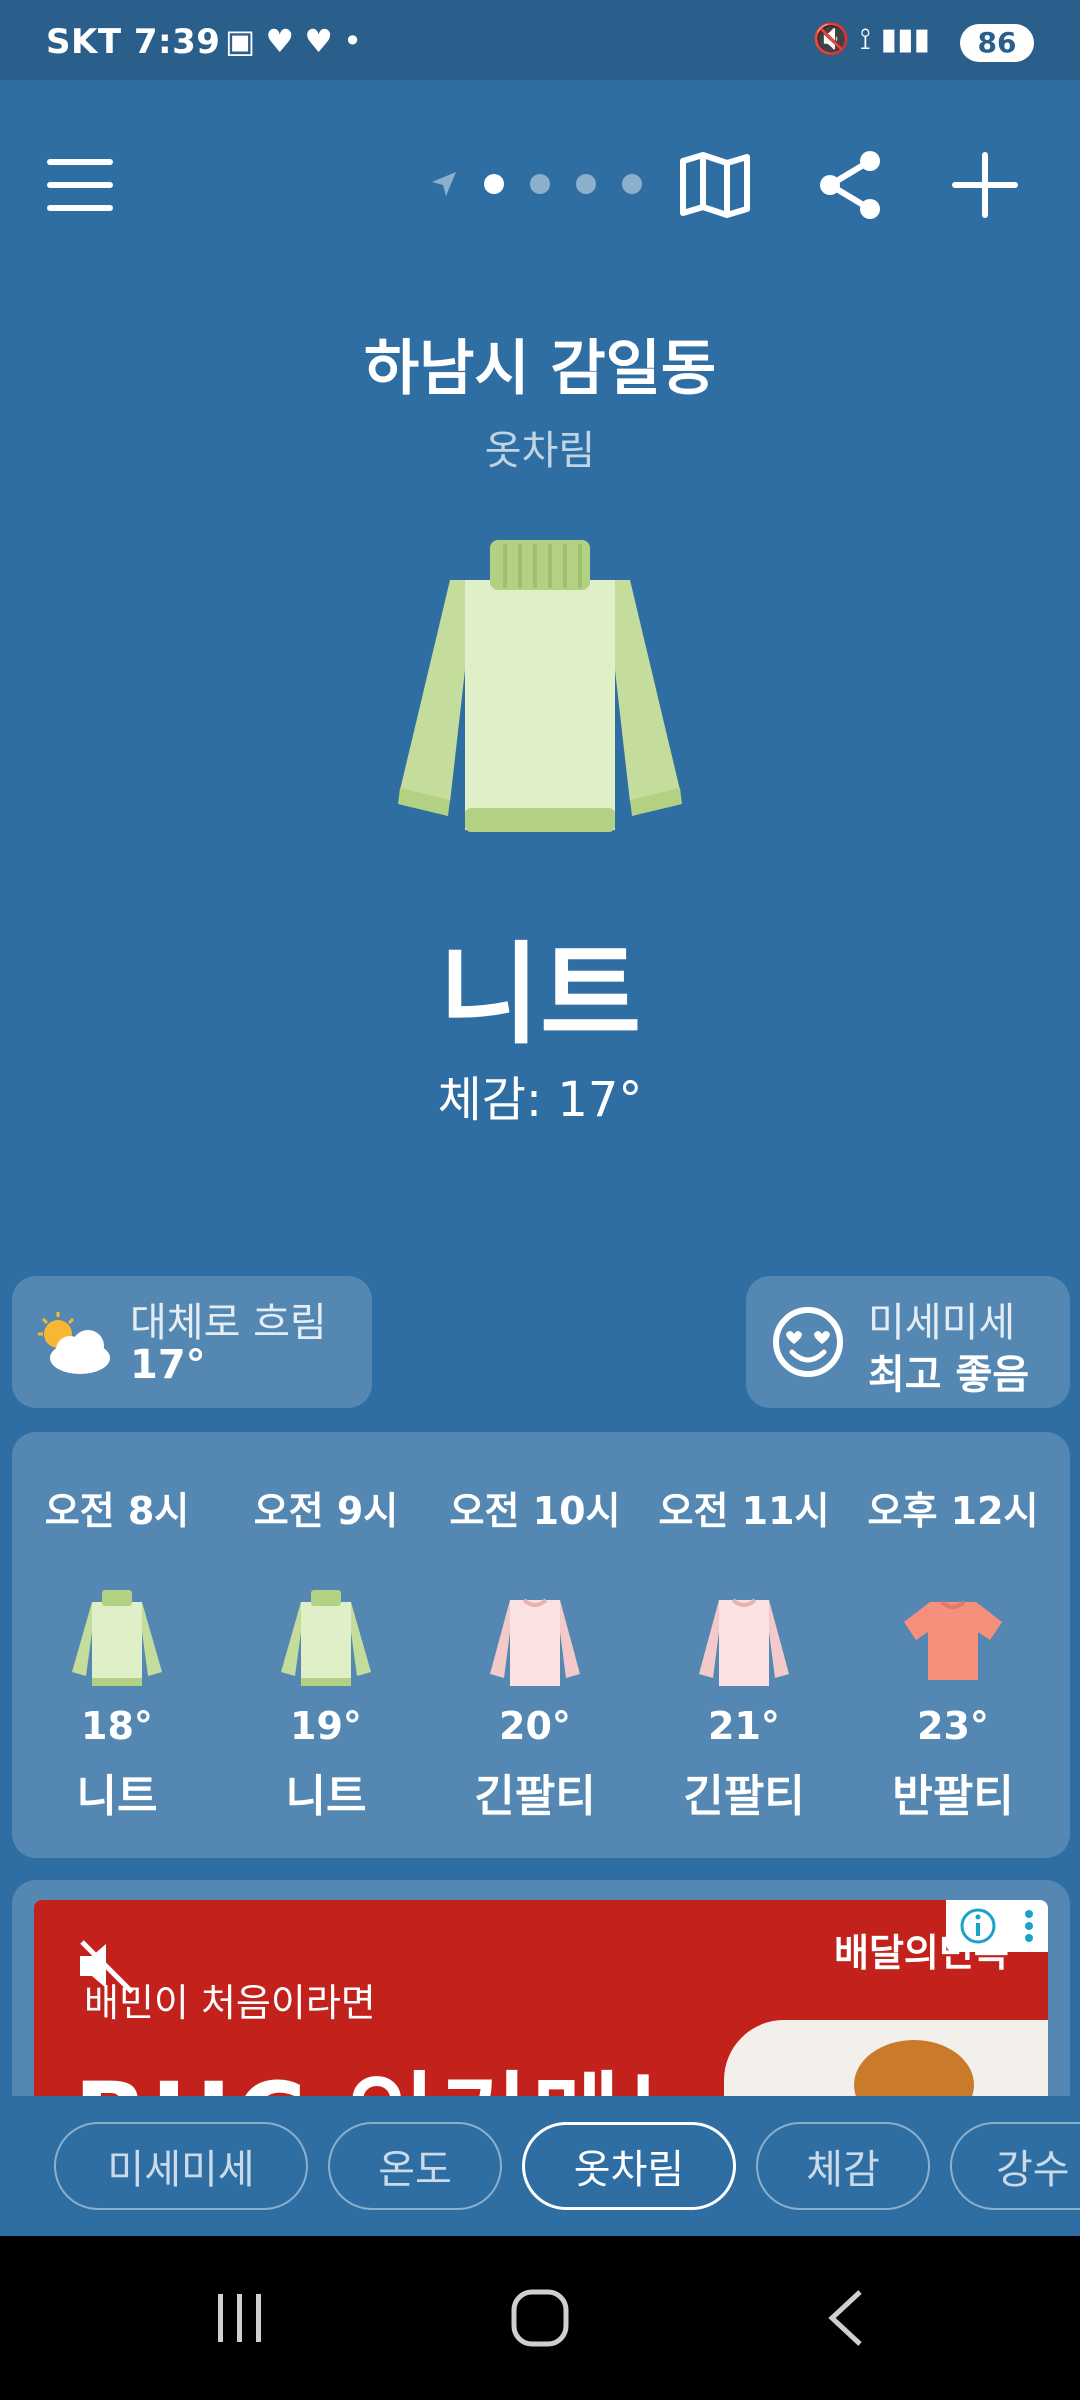 This screenshot has width=1080, height=2400. I want to click on hour-time: 오전 10시, so click(535, 1511).